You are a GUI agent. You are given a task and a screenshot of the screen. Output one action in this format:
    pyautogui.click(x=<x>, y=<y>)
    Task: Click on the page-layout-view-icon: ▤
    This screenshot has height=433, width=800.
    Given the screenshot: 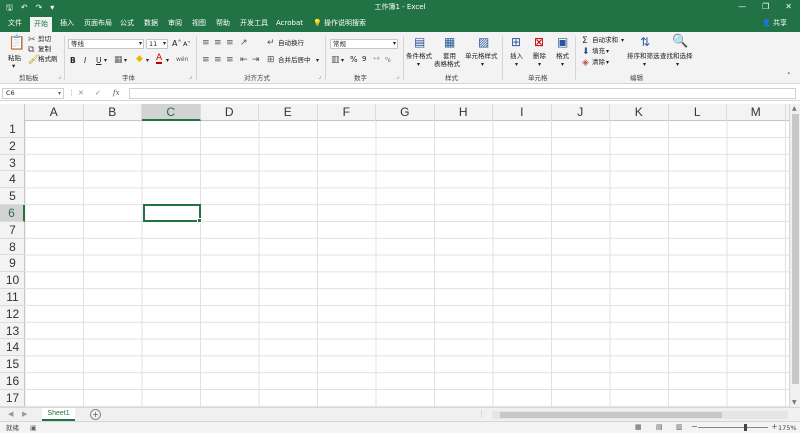 What is the action you would take?
    pyautogui.click(x=659, y=427)
    